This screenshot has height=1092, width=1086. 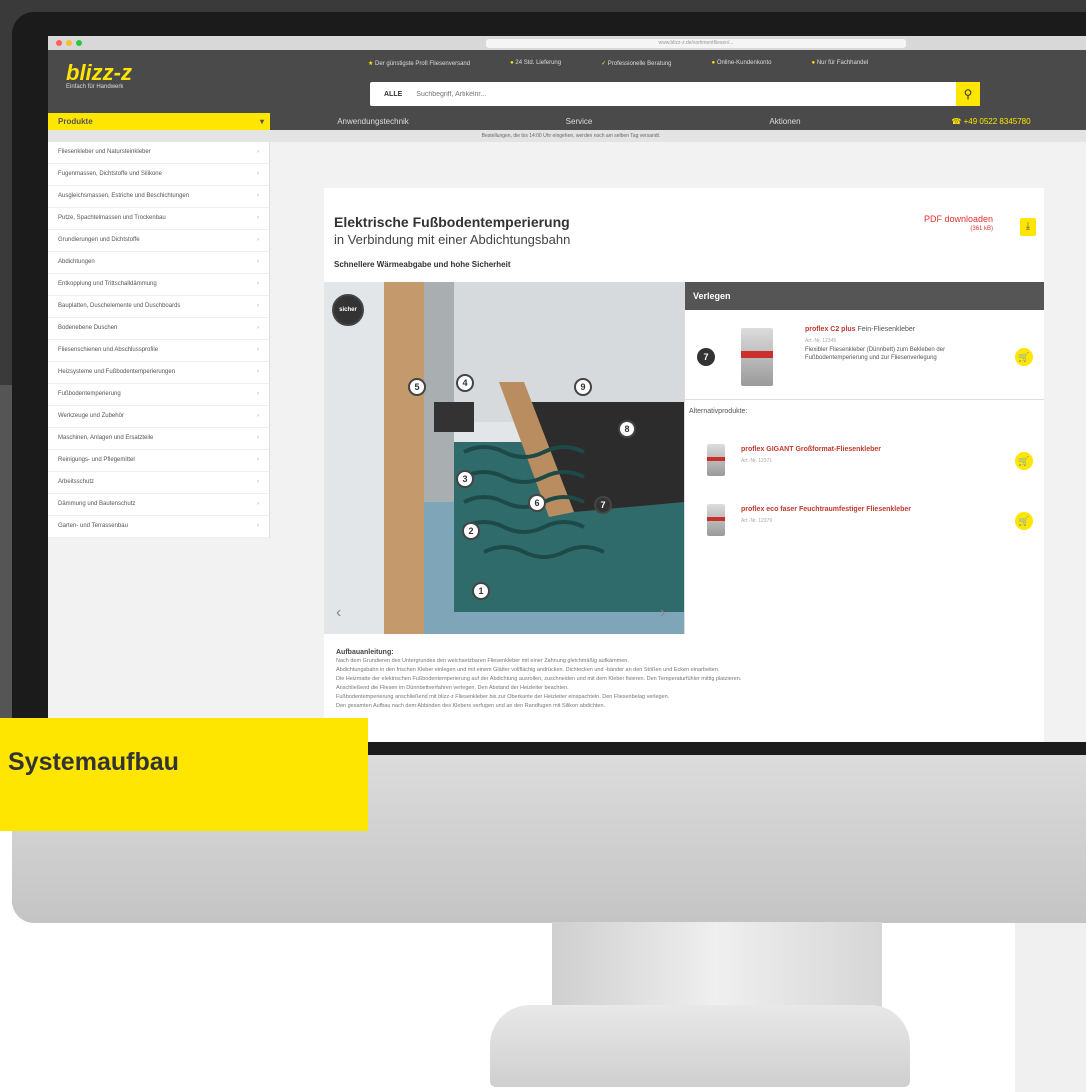 I want to click on blizz-z-logo: blizz-z Einfach für Handwerk, so click(x=99, y=75).